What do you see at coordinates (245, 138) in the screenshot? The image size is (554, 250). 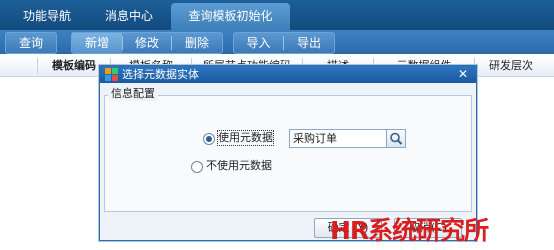 I see `use-metadata-label: 使用元数据` at bounding box center [245, 138].